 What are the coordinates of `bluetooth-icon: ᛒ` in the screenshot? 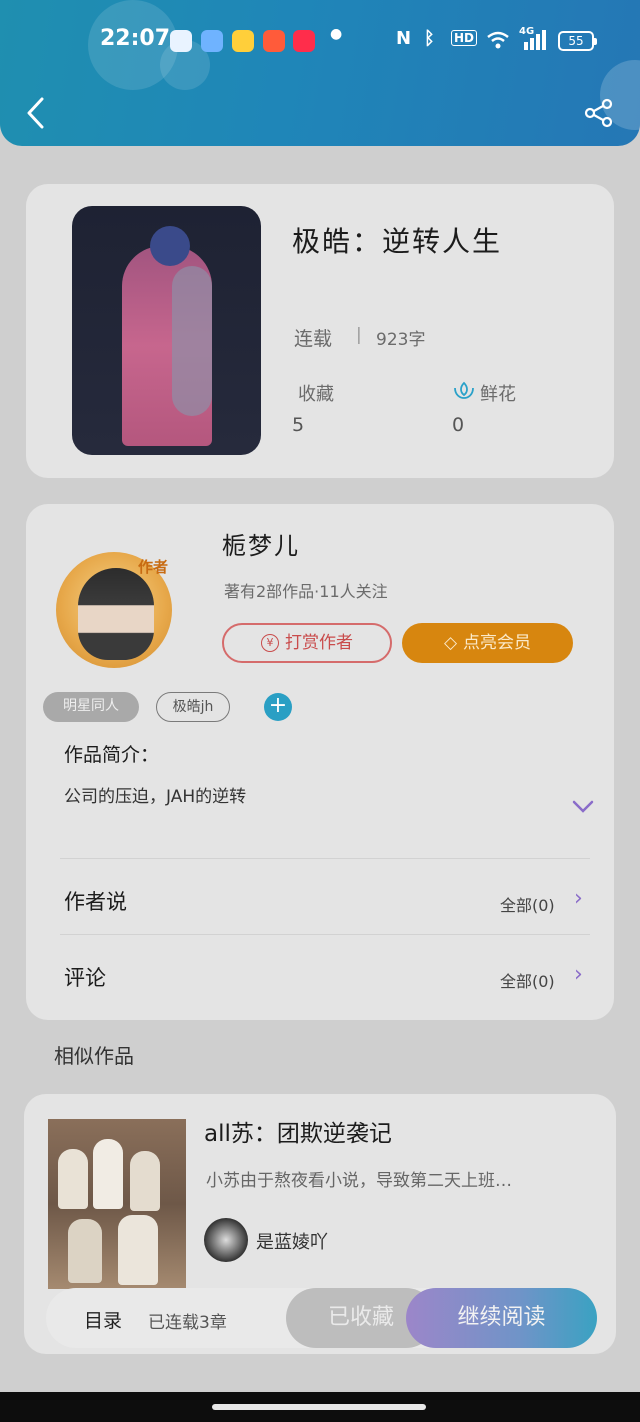 It's located at (429, 38).